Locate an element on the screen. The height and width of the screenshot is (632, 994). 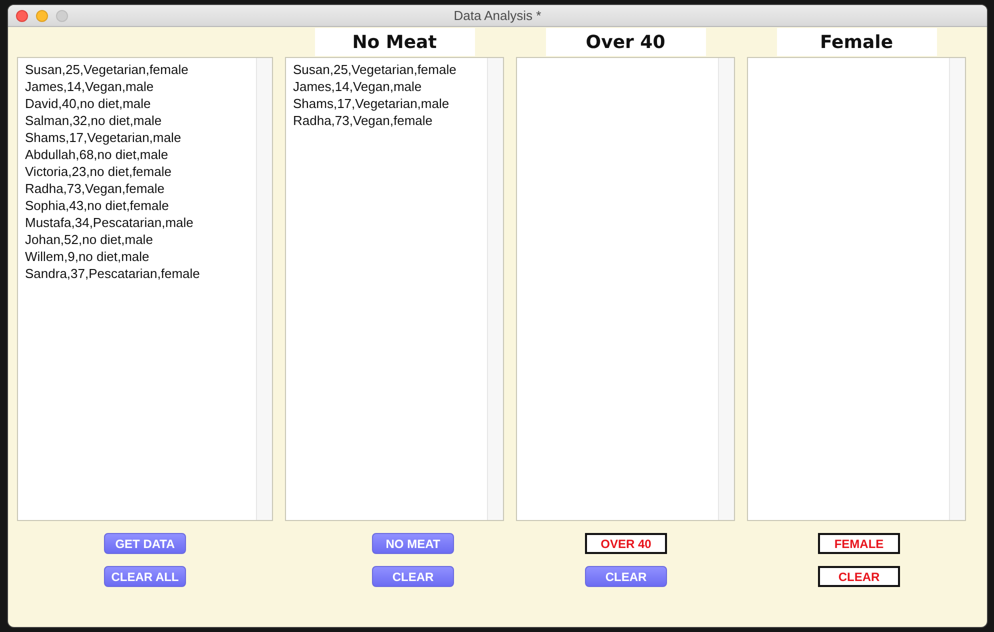
list-item: Willem,9,no diet,male is located at coordinates (140, 256).